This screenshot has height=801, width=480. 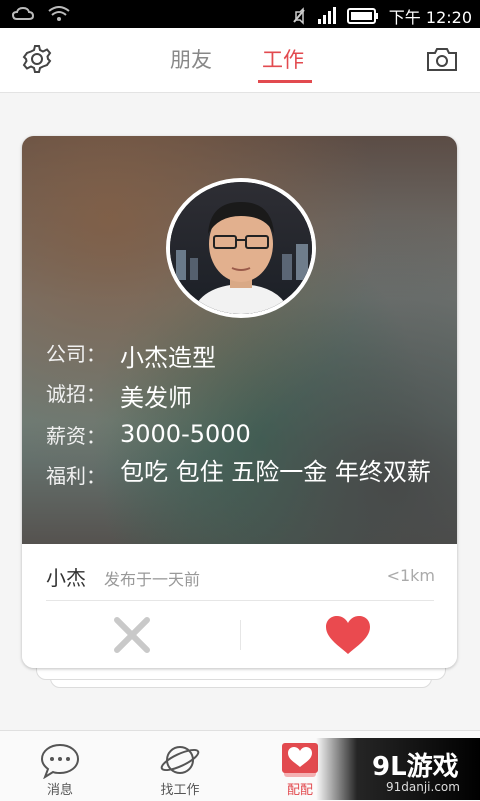 I want to click on benefits-value: 包吃 包住 五险一金 年终双薪, so click(x=275, y=472).